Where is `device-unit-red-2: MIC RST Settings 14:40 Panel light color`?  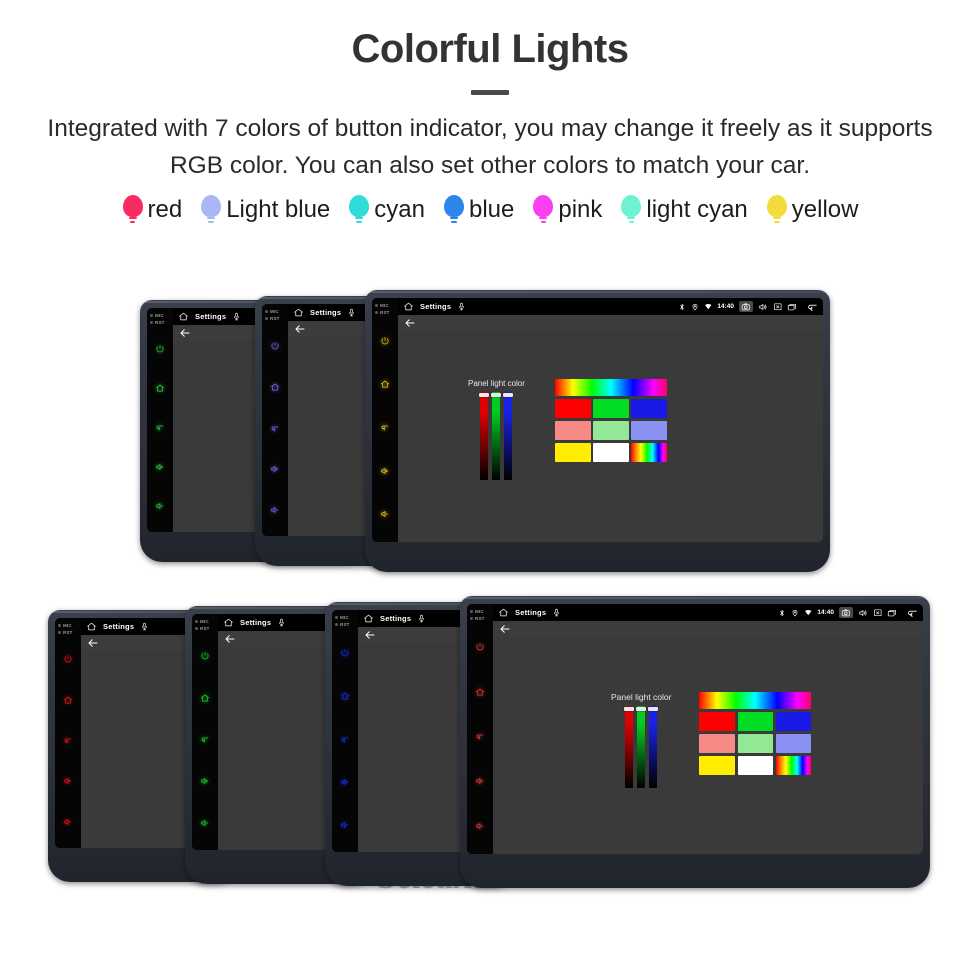 device-unit-red-2: MIC RST Settings 14:40 Panel light color is located at coordinates (695, 742).